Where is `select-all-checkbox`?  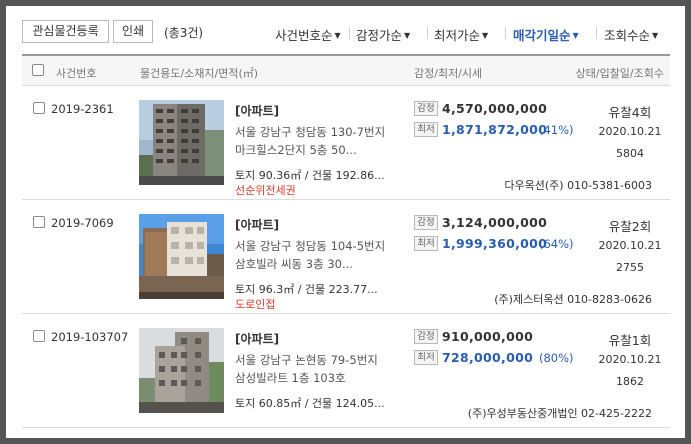 select-all-checkbox is located at coordinates (38, 70).